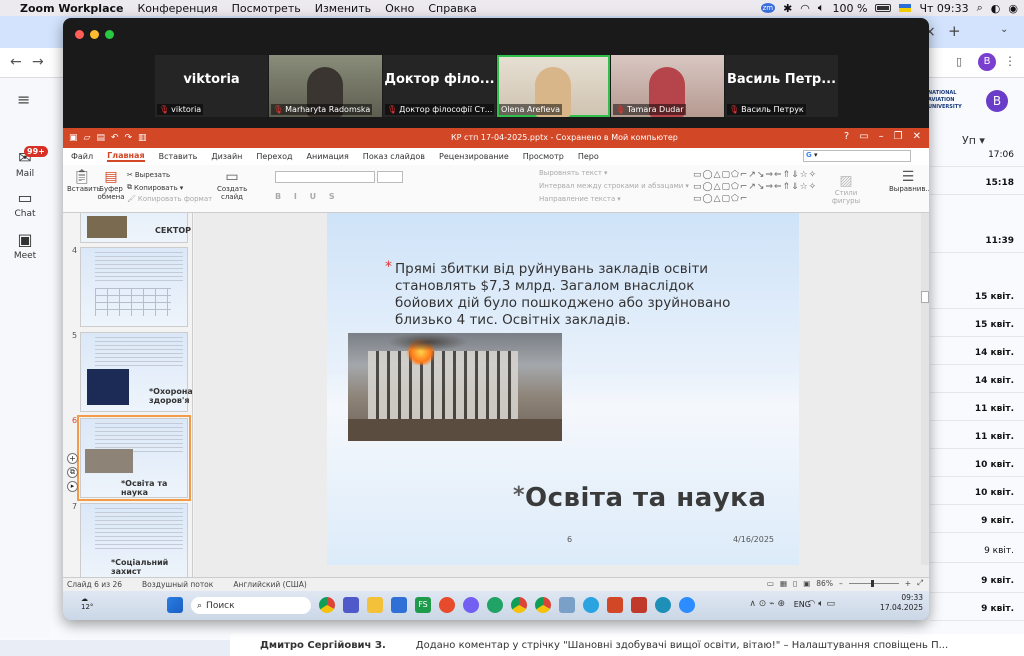 This screenshot has height=656, width=1024. What do you see at coordinates (997, 101) in the screenshot?
I see `account-avatar: B` at bounding box center [997, 101].